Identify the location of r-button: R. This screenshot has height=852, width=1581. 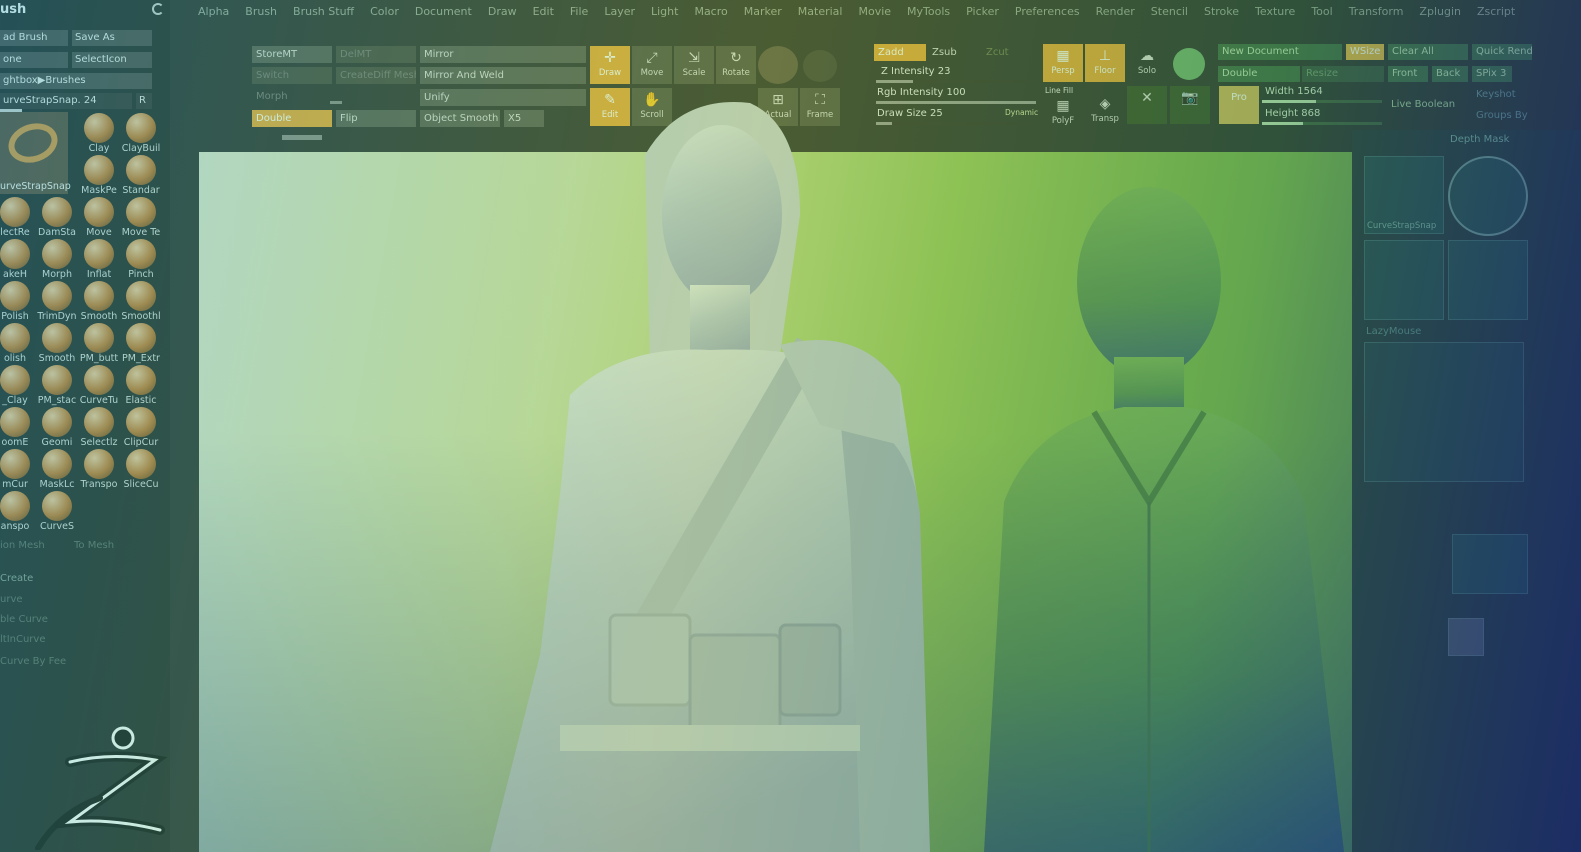
(144, 101).